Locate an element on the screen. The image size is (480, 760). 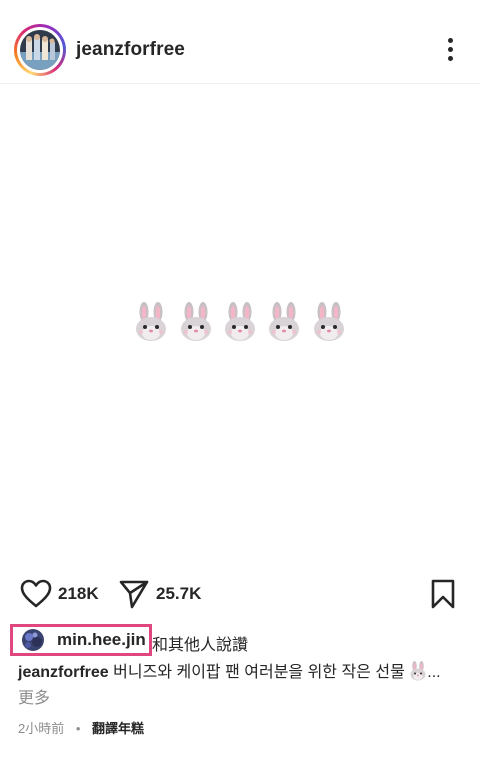
like-action: 218K is located at coordinates (59, 594).